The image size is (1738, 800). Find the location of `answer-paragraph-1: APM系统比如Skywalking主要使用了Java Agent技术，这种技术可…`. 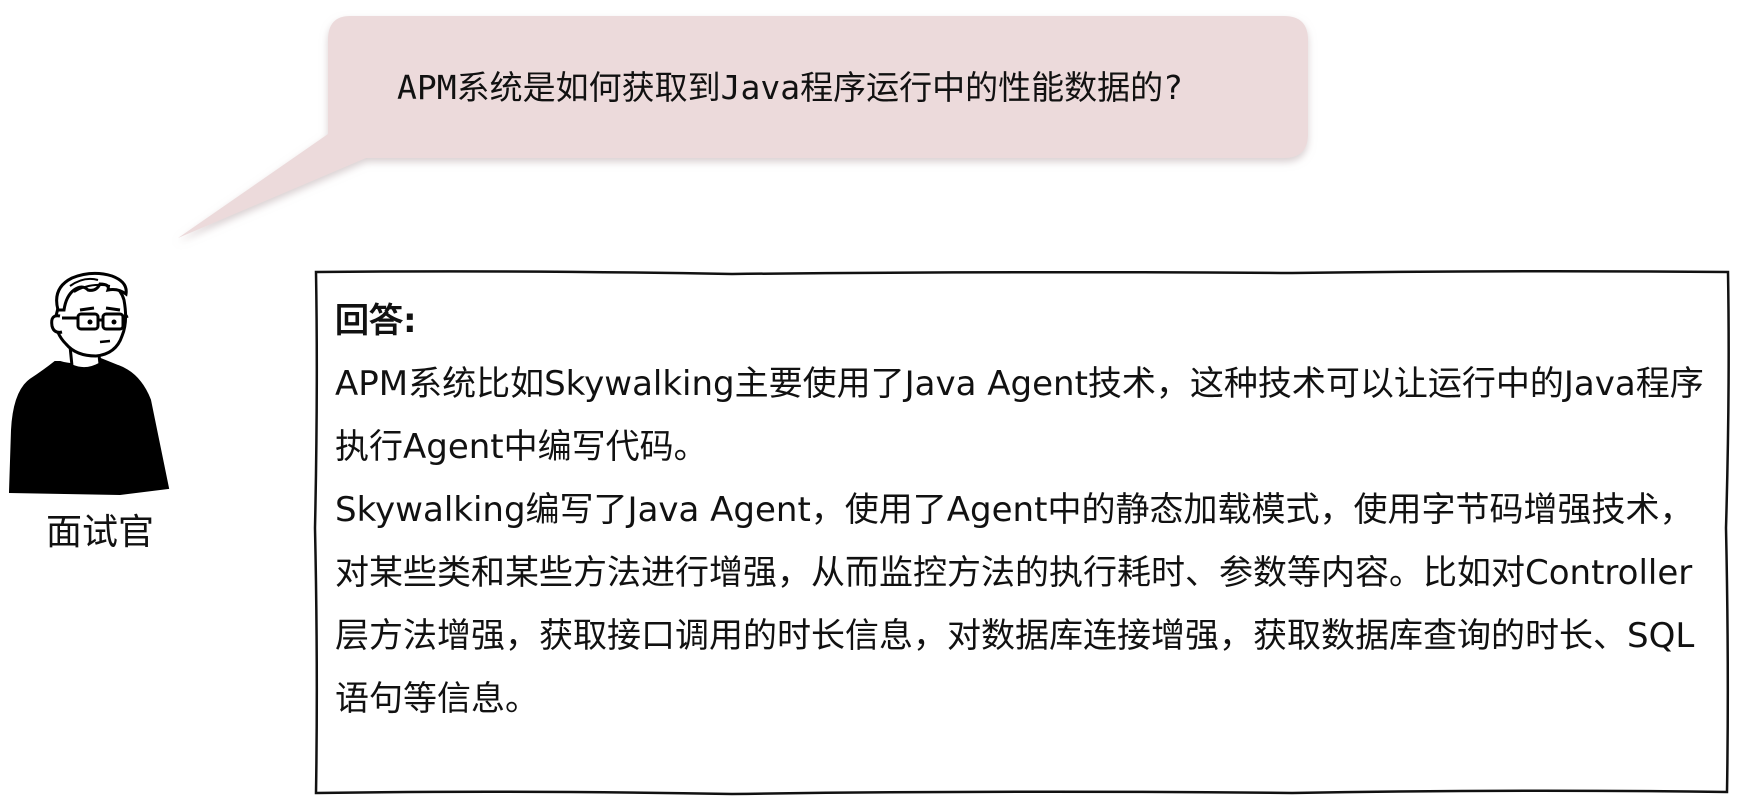

answer-paragraph-1: APM系统比如Skywalking主要使用了Java Agent技术，这种技术可… is located at coordinates (1019, 415).